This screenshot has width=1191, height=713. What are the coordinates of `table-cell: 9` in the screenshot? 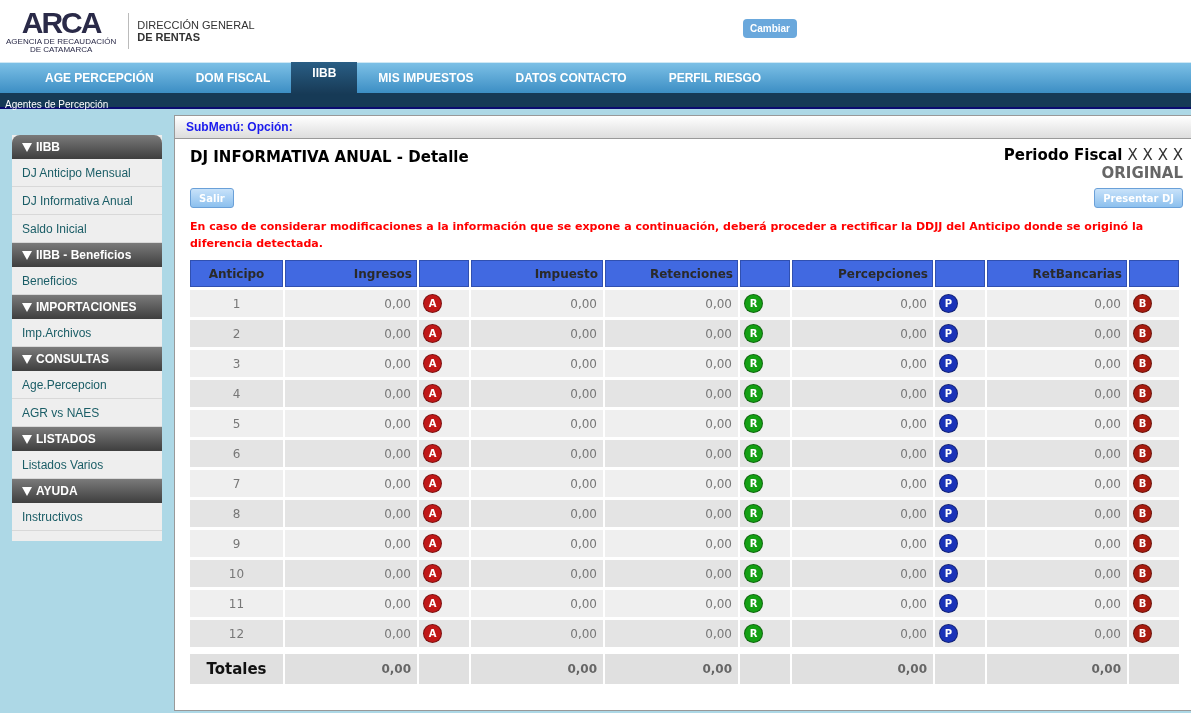 It's located at (236, 543).